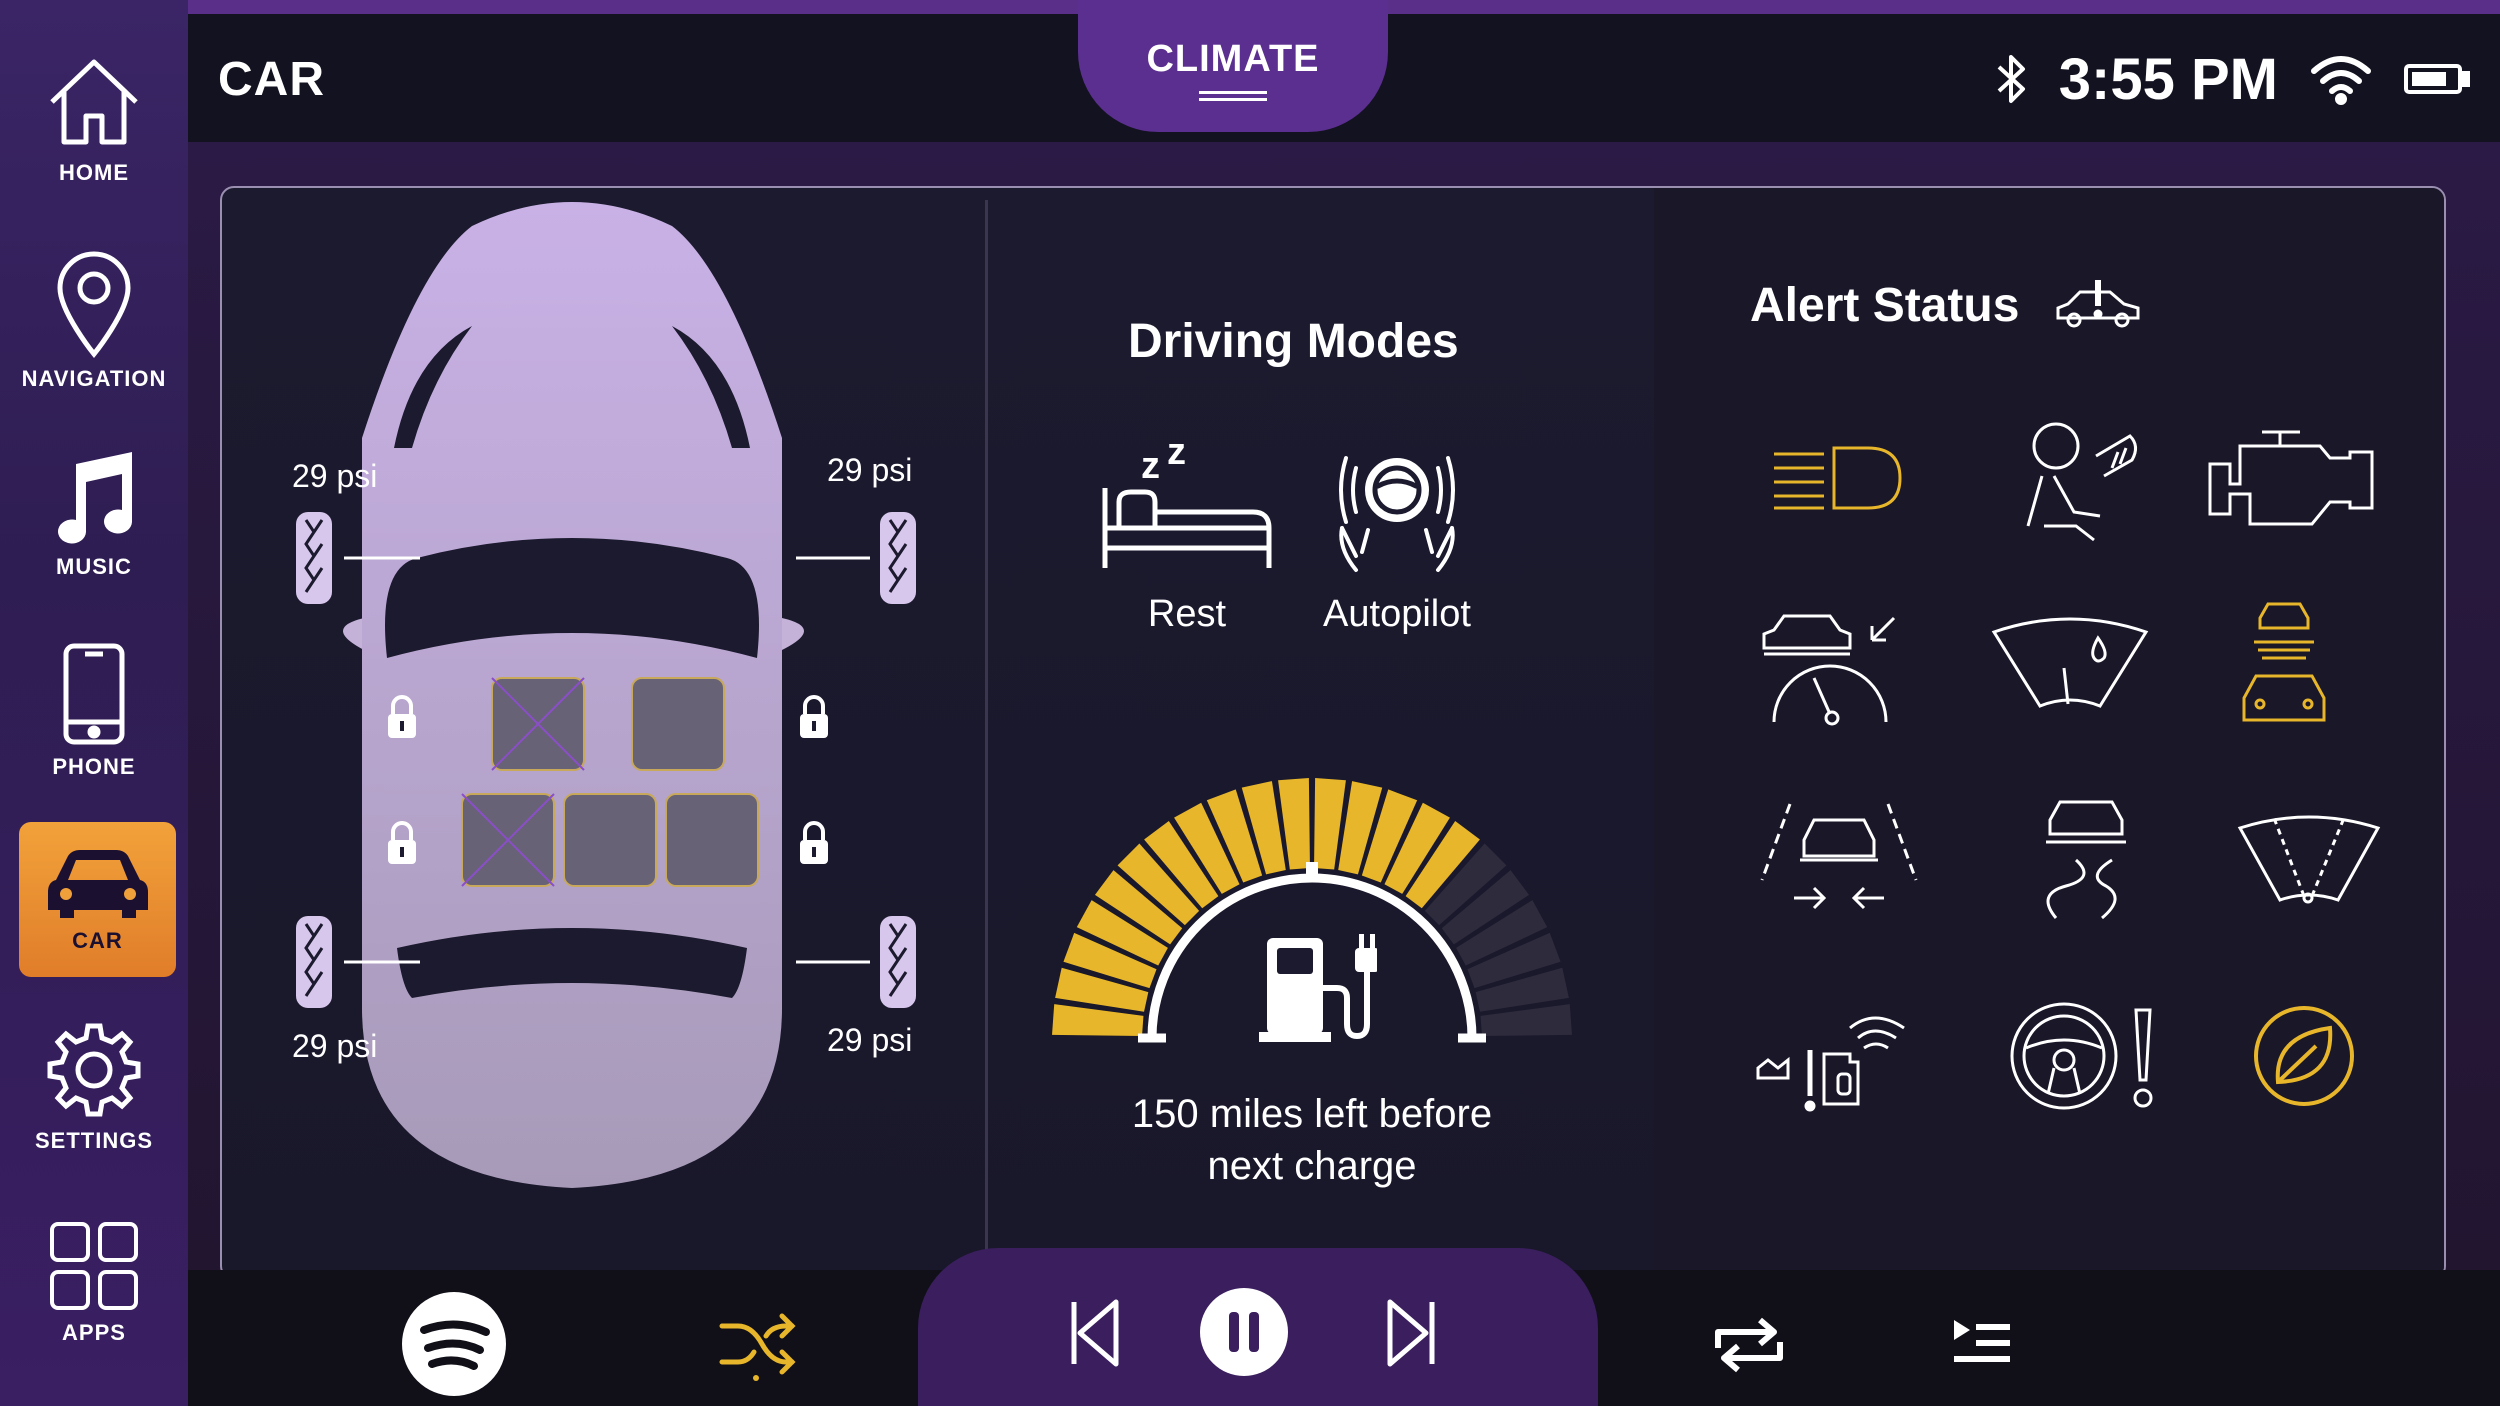 This screenshot has width=2500, height=1406. What do you see at coordinates (1312, 1114) in the screenshot?
I see `range-line-1: 150 miles left before` at bounding box center [1312, 1114].